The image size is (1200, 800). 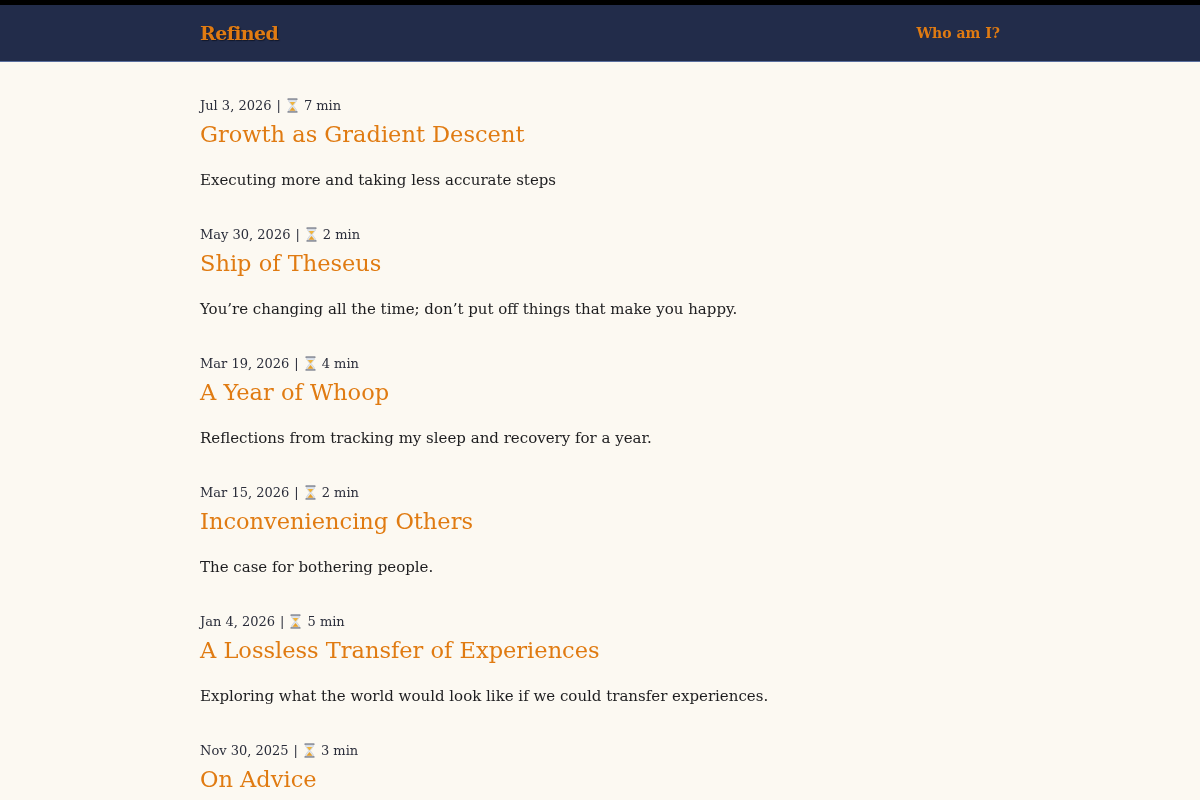 What do you see at coordinates (322, 105) in the screenshot?
I see `read-time: 7 min` at bounding box center [322, 105].